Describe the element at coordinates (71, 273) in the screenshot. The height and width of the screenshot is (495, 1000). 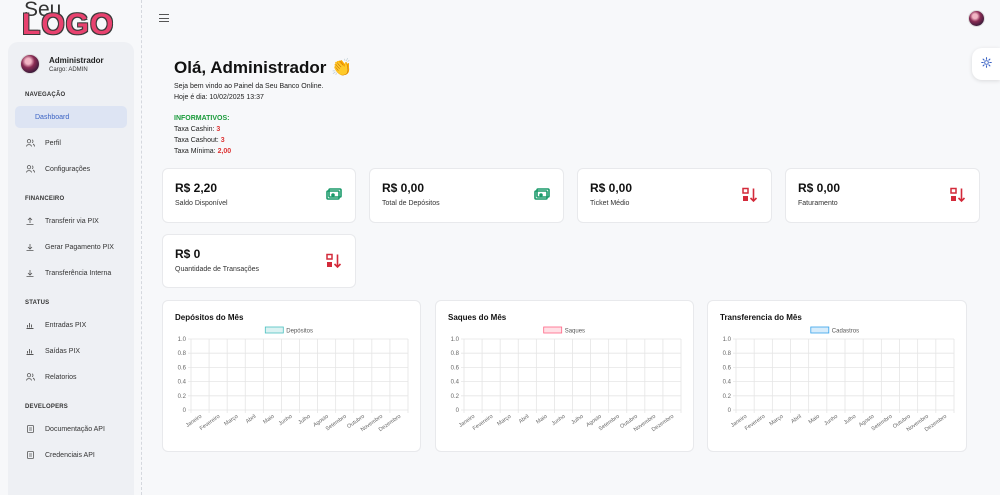
I see `sidebar-item-transferencia-interna: Transferência Interna` at that location.